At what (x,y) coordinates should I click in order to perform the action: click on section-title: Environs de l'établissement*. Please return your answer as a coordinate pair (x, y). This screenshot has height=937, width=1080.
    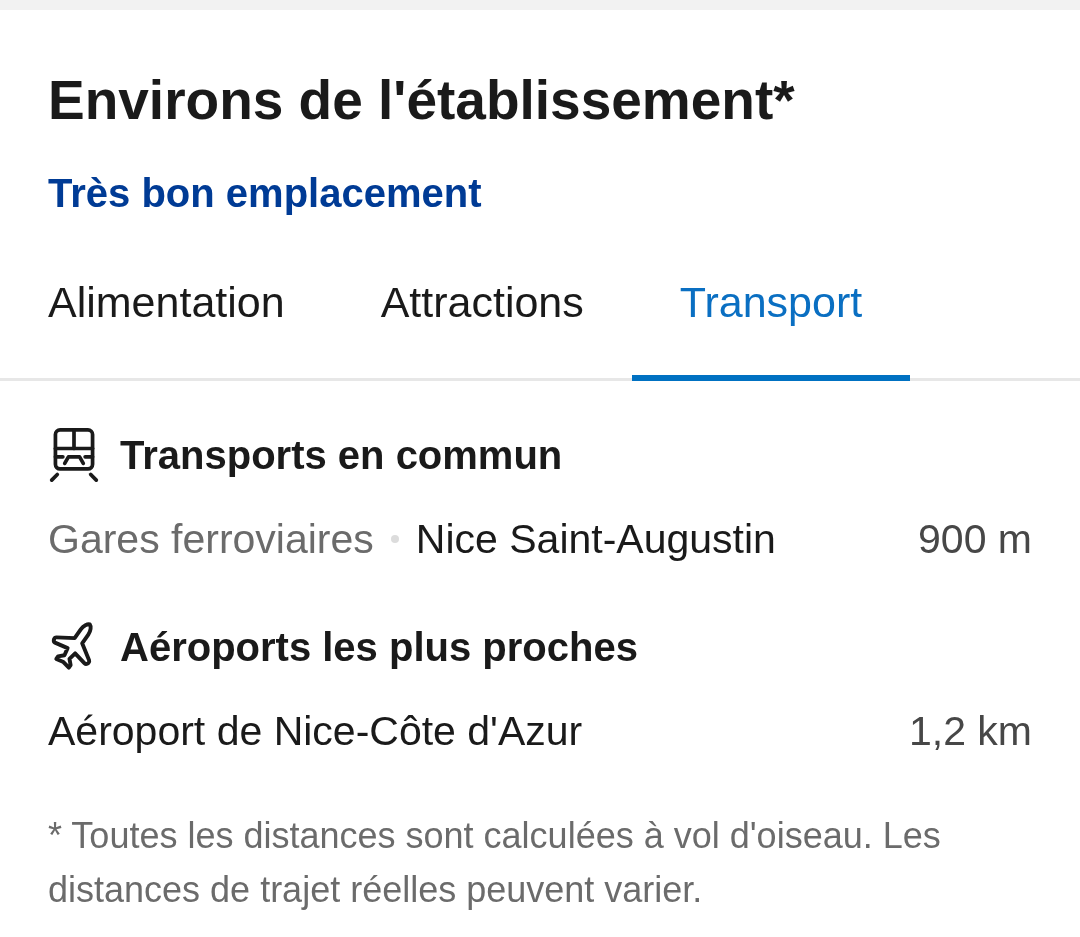
    Looking at the image, I should click on (421, 100).